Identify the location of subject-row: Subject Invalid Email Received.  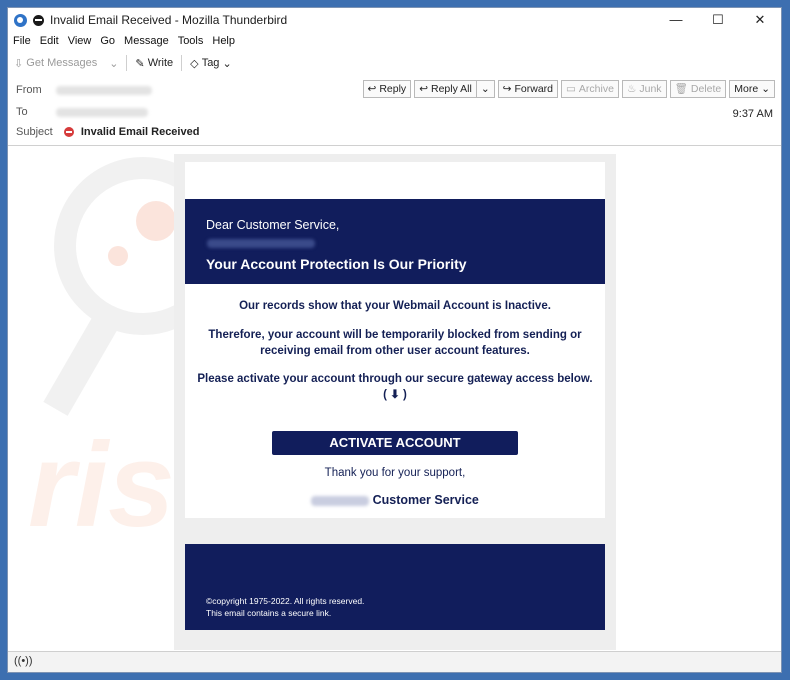
(107, 132).